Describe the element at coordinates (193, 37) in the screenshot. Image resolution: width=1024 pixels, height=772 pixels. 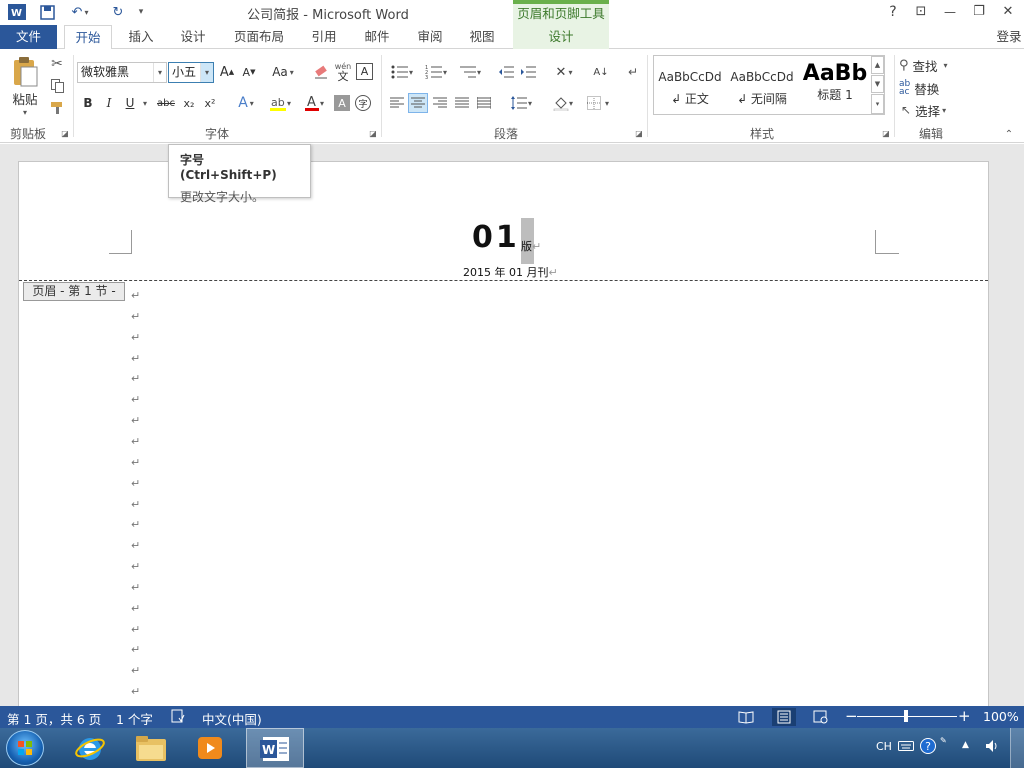
I see `tab-design: 设计` at that location.